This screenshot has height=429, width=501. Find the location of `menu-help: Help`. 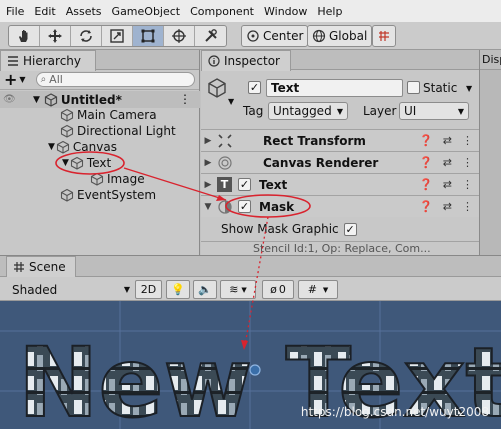

menu-help: Help is located at coordinates (329, 11).